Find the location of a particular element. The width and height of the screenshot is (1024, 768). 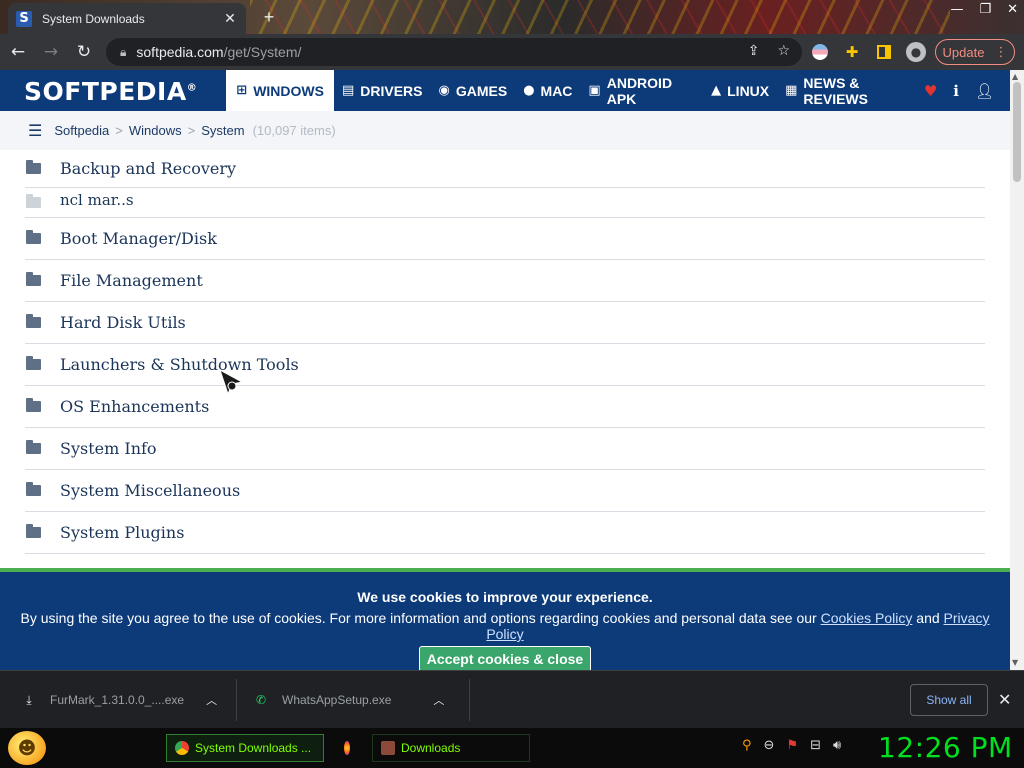

scroll-down-icon: ▼ is located at coordinates (1015, 662).